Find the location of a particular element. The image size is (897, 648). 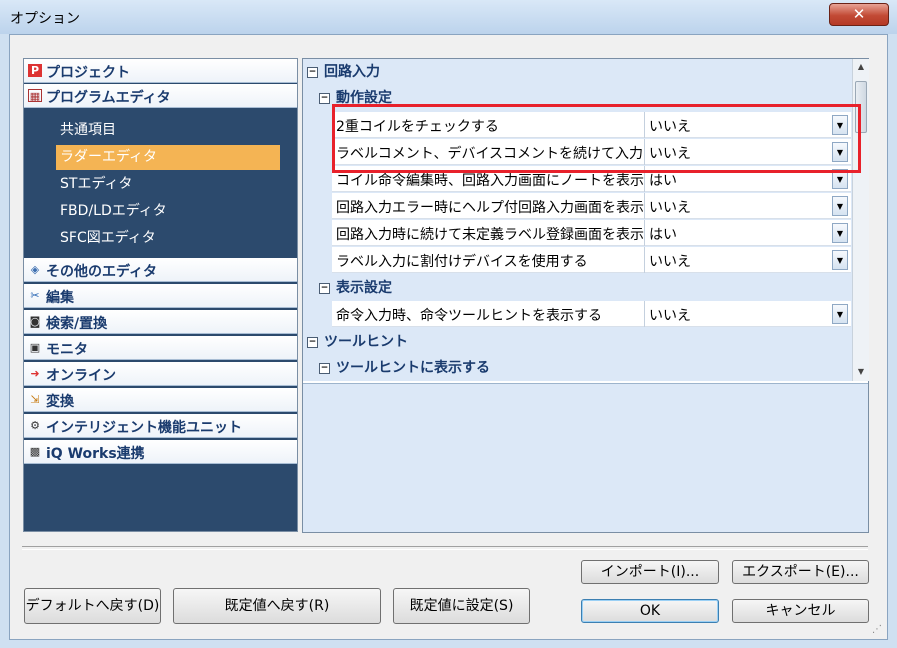

tree-item-online: ➜ オンライン is located at coordinates (160, 374).